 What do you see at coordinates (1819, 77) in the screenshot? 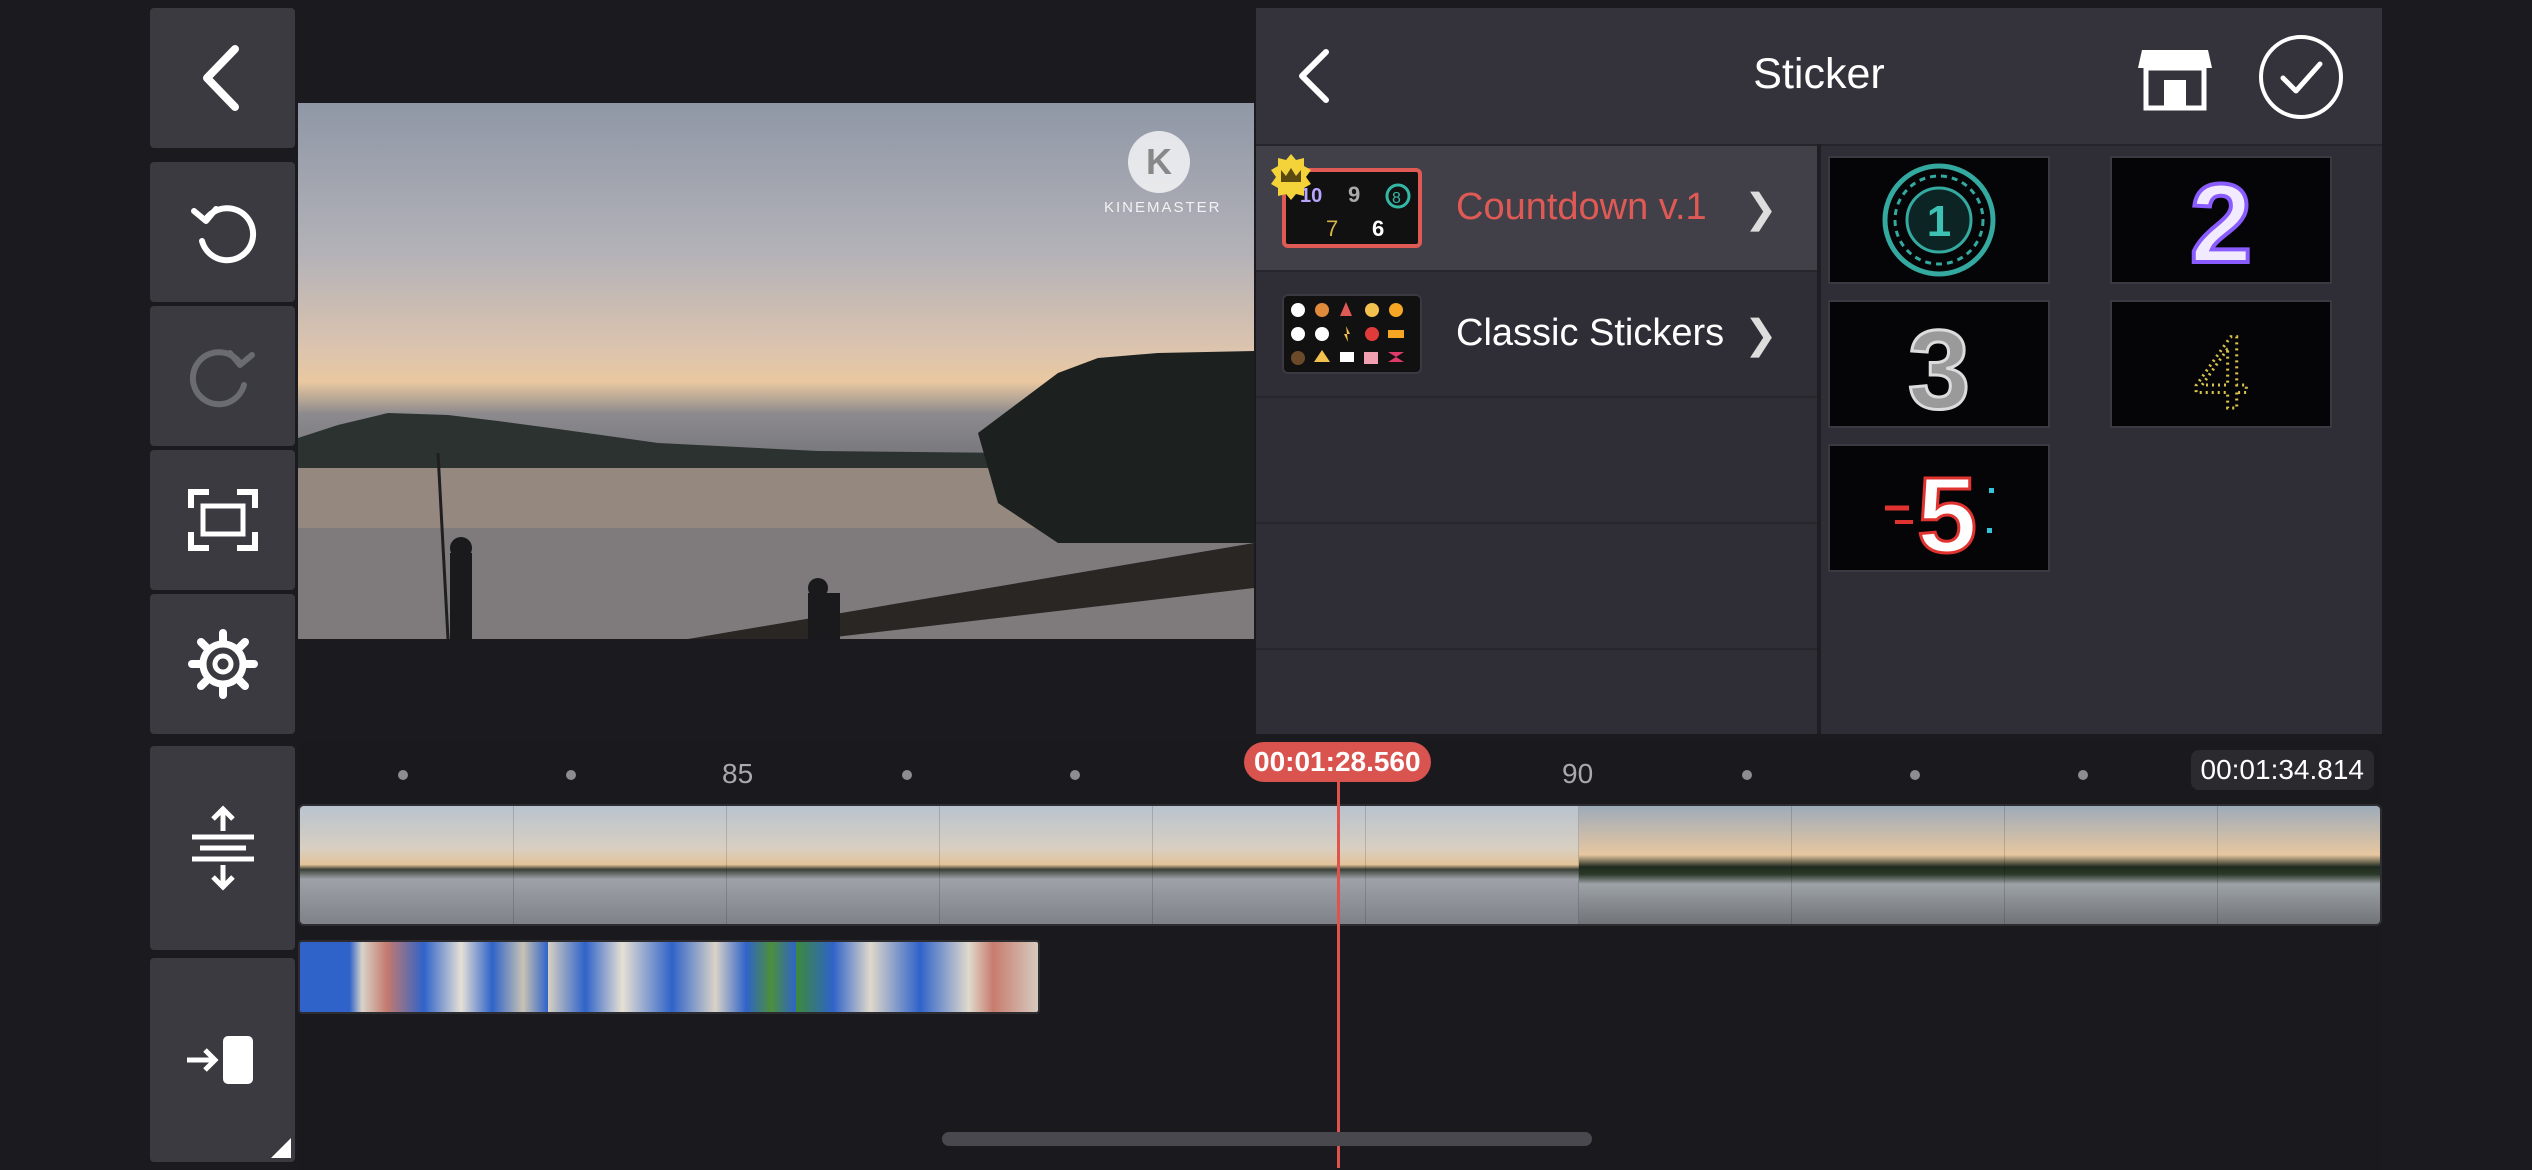
I see `sticker-panel-header: Sticker` at bounding box center [1819, 77].